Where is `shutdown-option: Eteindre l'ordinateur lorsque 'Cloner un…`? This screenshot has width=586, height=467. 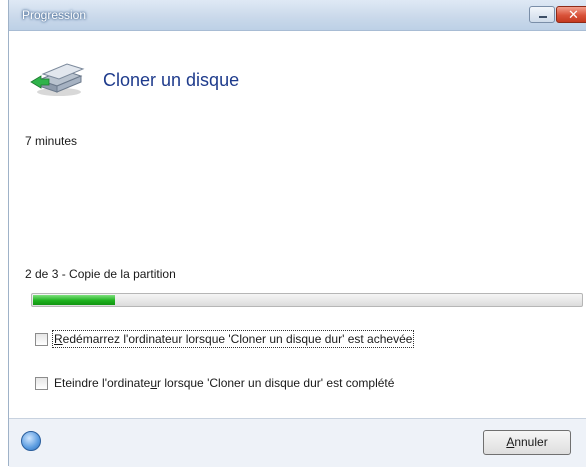
shutdown-option: Eteindre l'ordinateur lorsque 'Cloner un… is located at coordinates (214, 383).